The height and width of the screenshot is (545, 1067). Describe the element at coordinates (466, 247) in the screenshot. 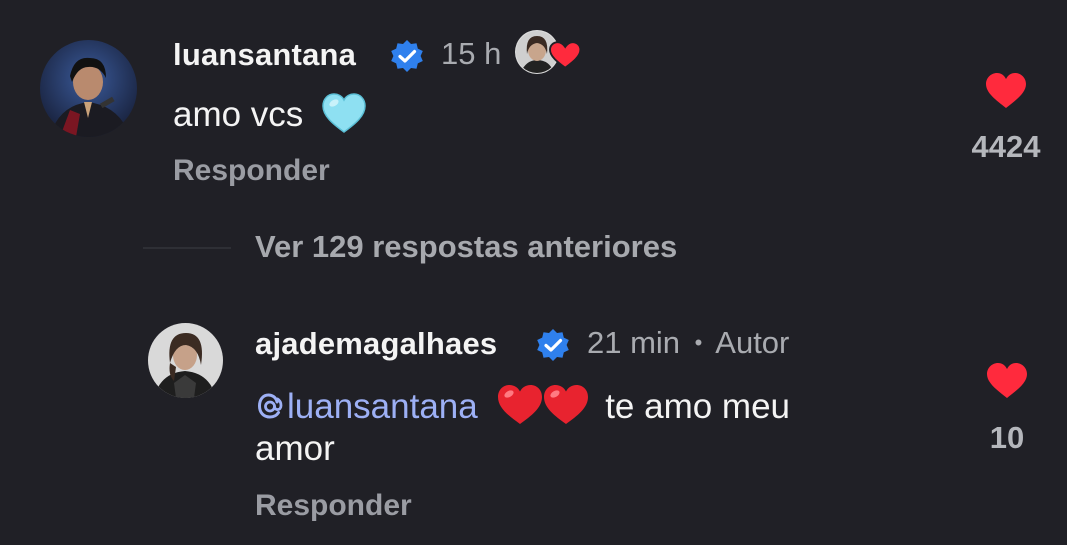

I see `view-previous-replies-button: Ver 129 respostas anteriores` at that location.